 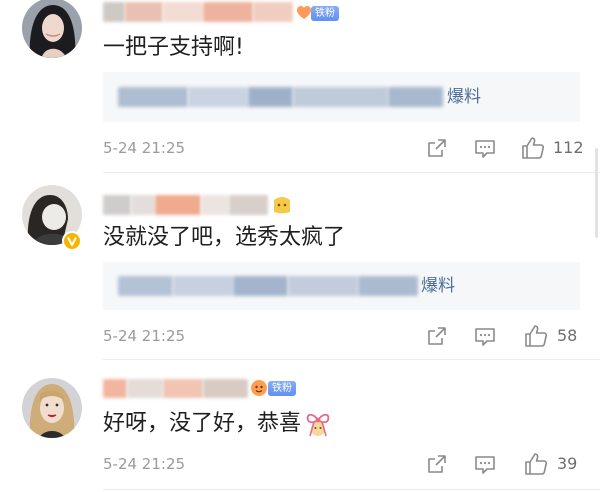 What do you see at coordinates (72, 241) in the screenshot?
I see `verified-badge-icon` at bounding box center [72, 241].